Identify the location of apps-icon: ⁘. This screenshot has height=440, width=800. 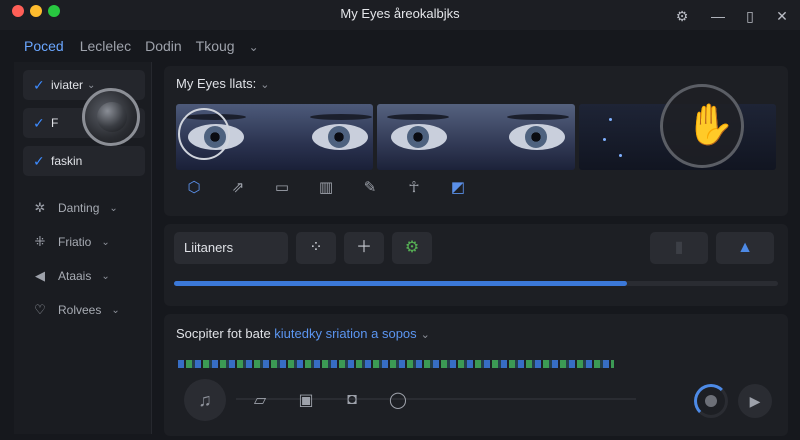
(316, 247).